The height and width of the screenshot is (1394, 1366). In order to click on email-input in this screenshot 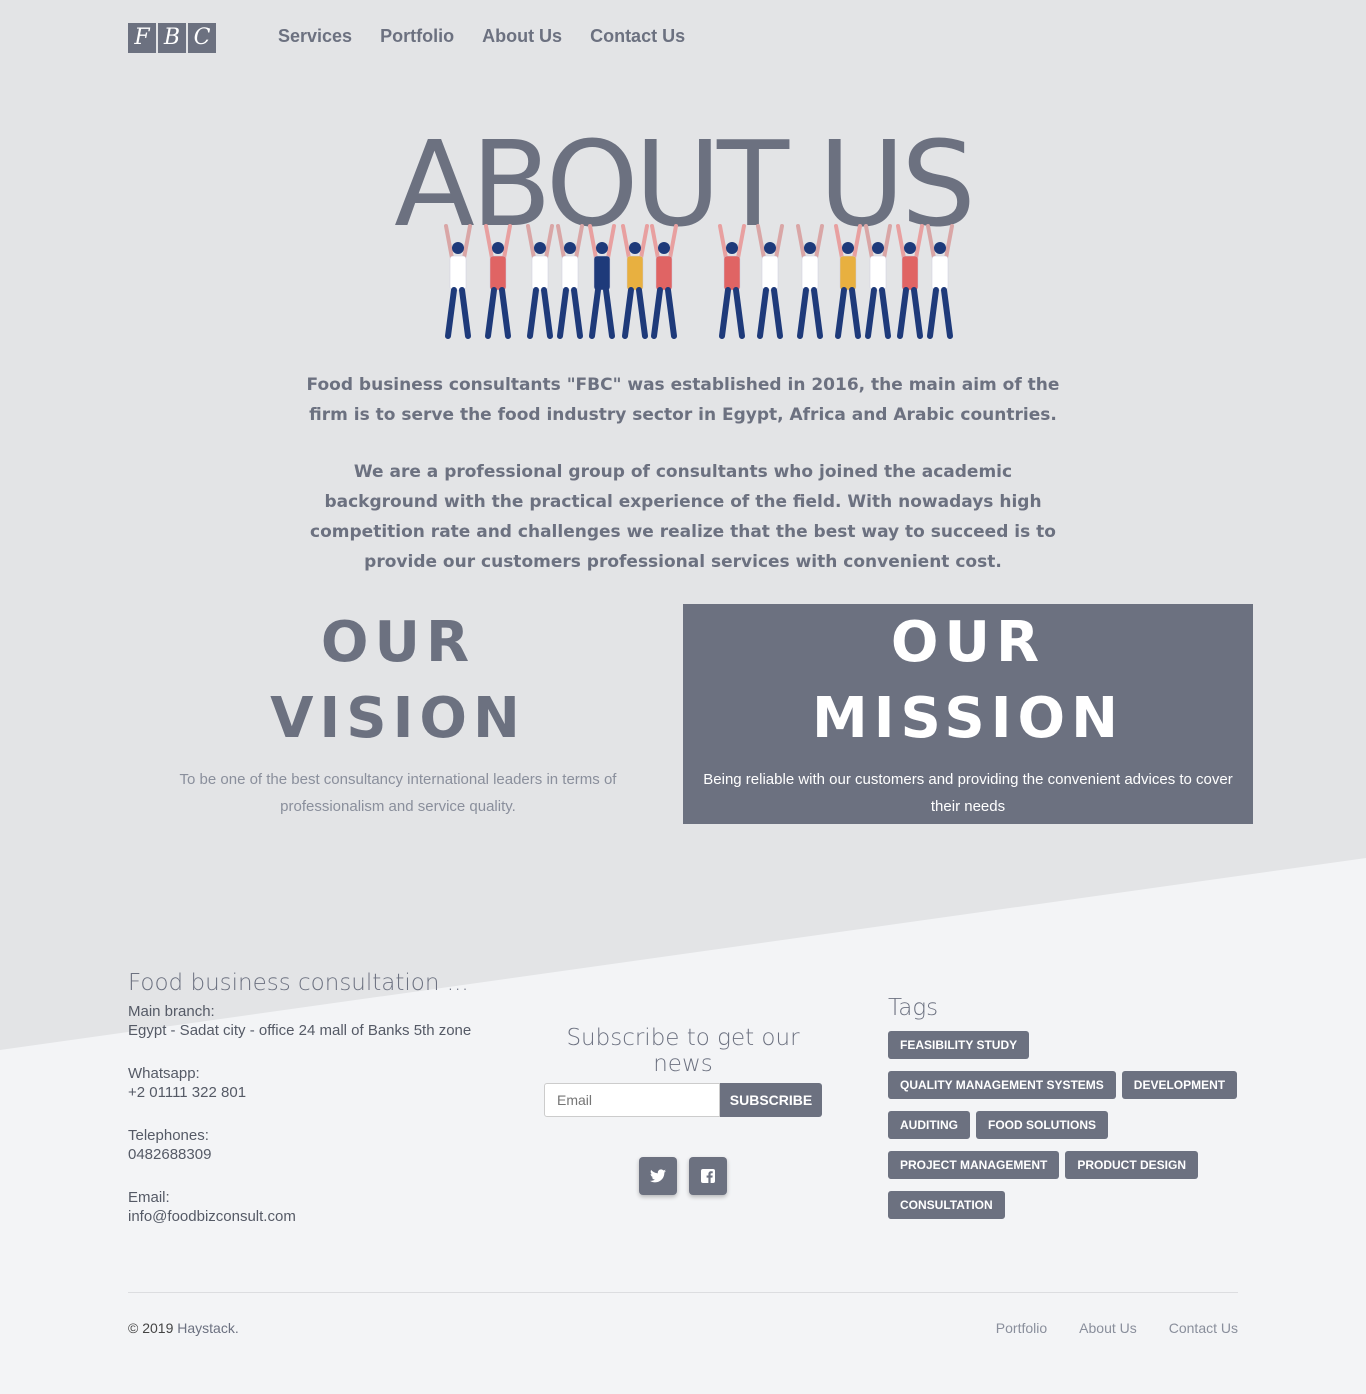, I will do `click(632, 1100)`.